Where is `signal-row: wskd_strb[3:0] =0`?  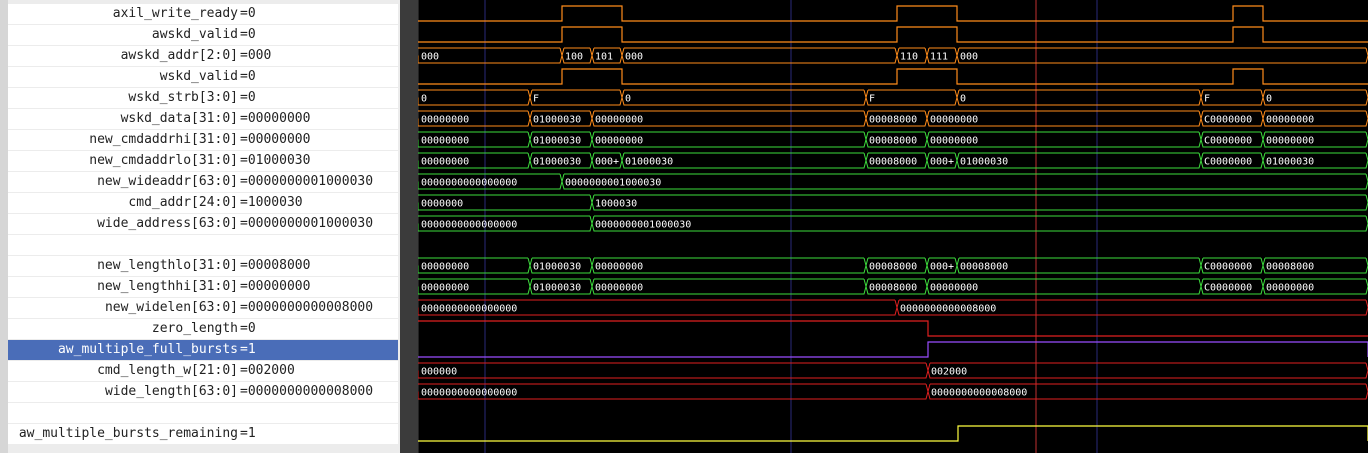
signal-row: wskd_strb[3:0] =0 is located at coordinates (203, 98).